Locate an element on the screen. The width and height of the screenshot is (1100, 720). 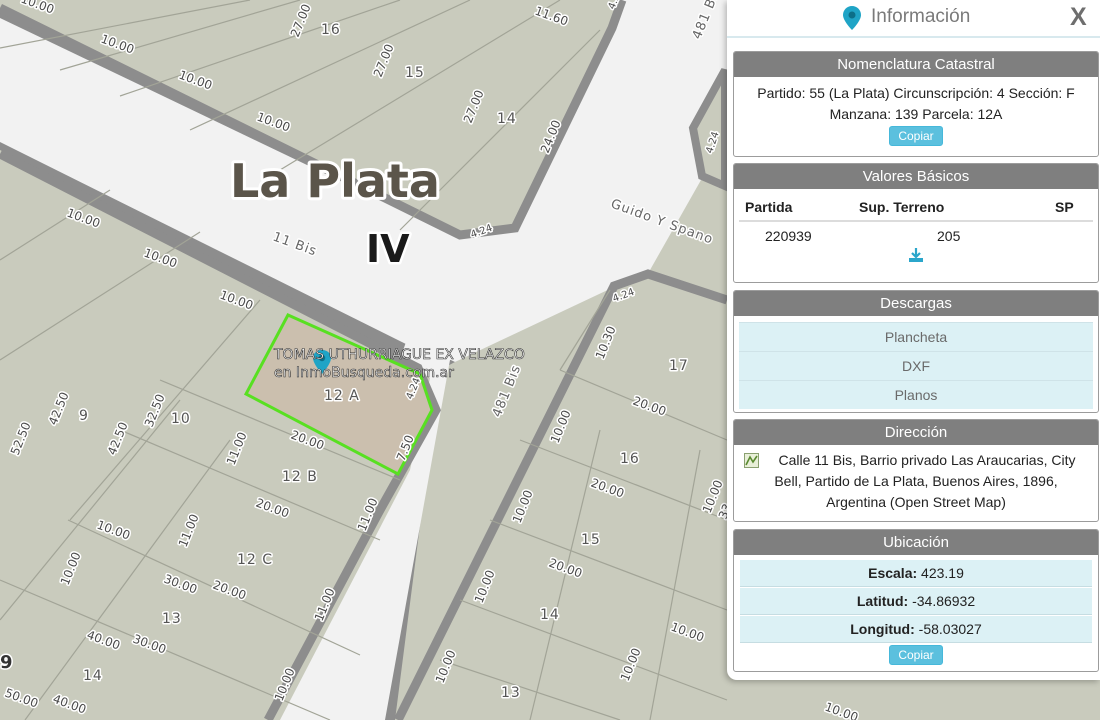
lot-label: 12 A is located at coordinates (342, 396).